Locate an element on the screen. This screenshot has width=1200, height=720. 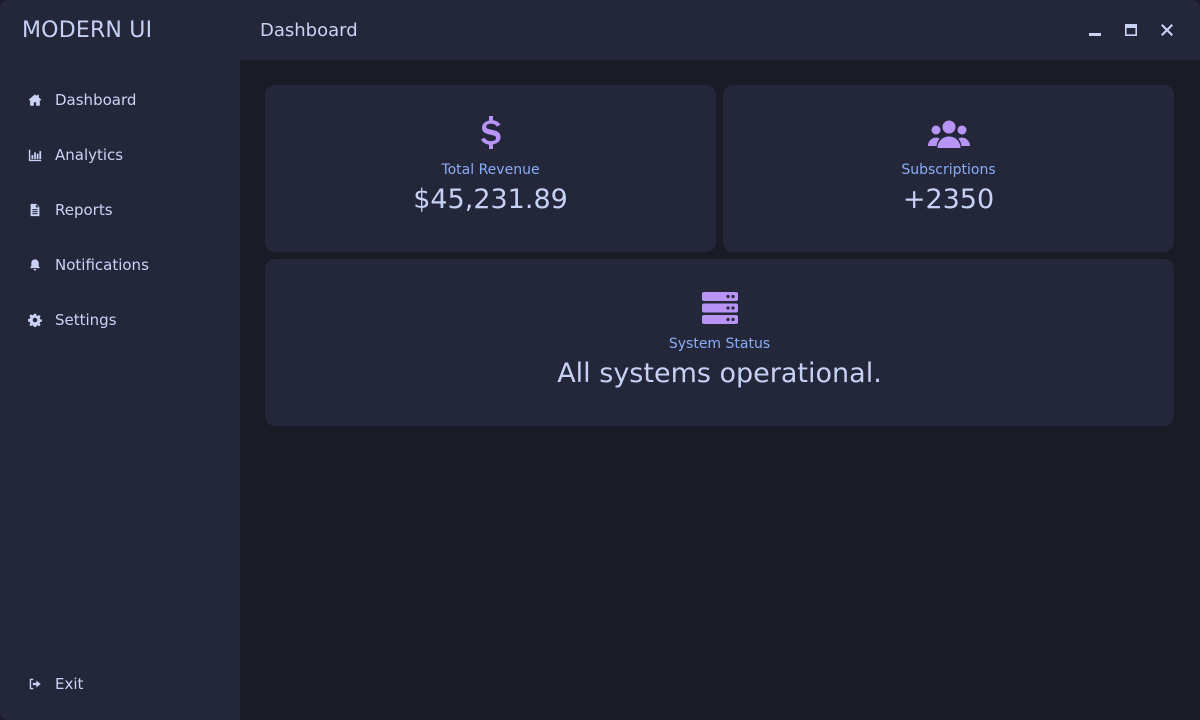
title-bar: Dashboard is located at coordinates (720, 30).